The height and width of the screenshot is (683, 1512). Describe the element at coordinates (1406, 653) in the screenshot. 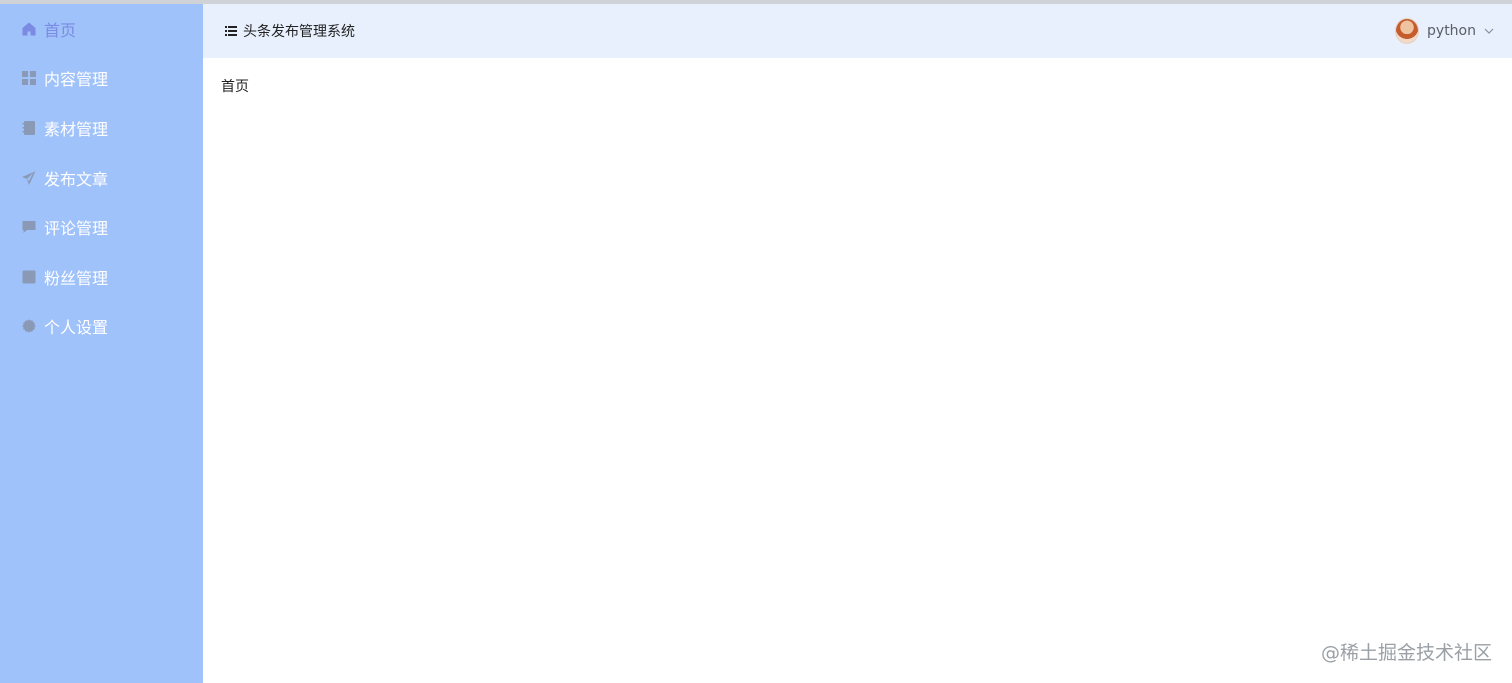

I see `watermark: @稀土掘金技术社区` at that location.